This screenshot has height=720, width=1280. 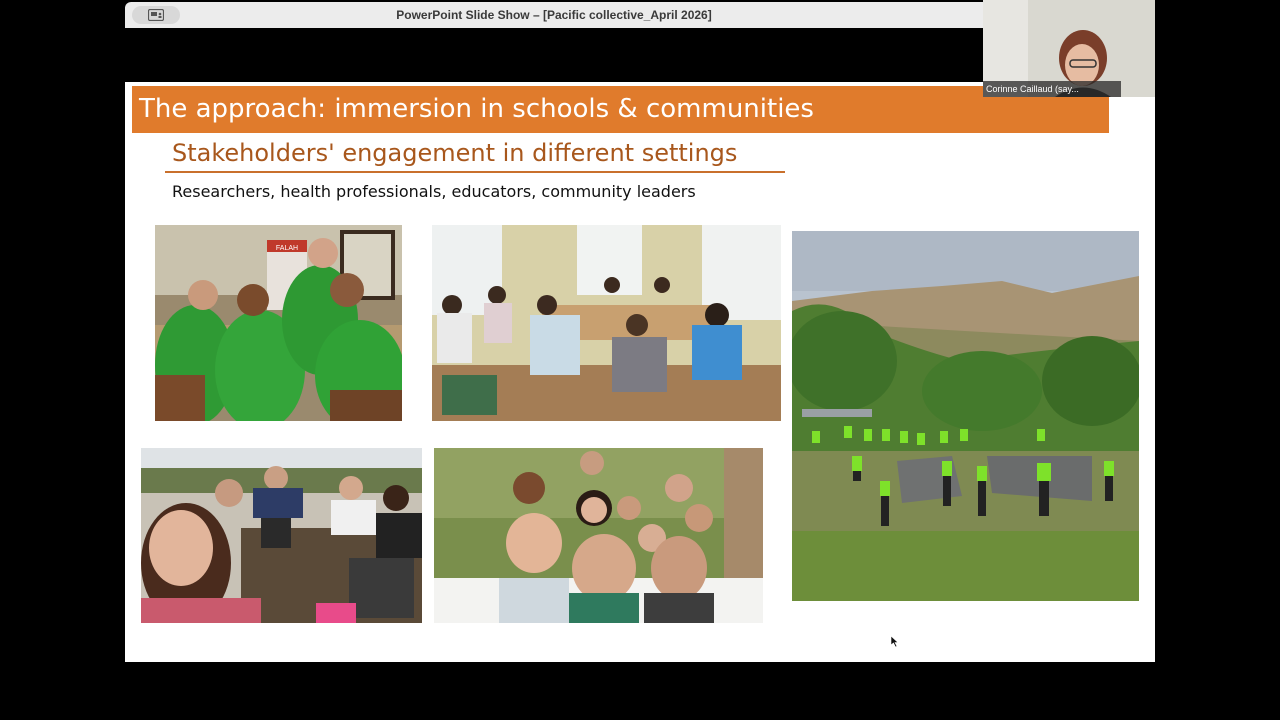 I want to click on presenter-view-icon, so click(x=156, y=15).